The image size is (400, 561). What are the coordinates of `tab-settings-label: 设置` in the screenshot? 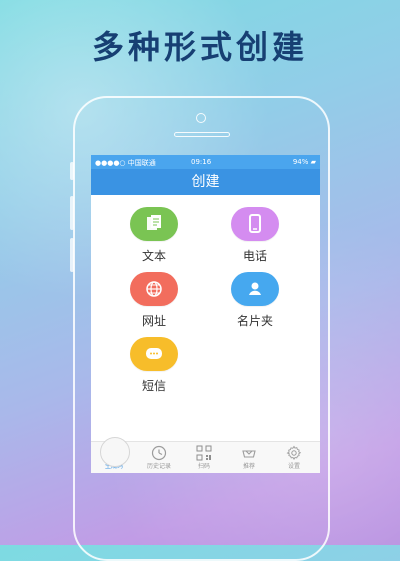 It's located at (293, 466).